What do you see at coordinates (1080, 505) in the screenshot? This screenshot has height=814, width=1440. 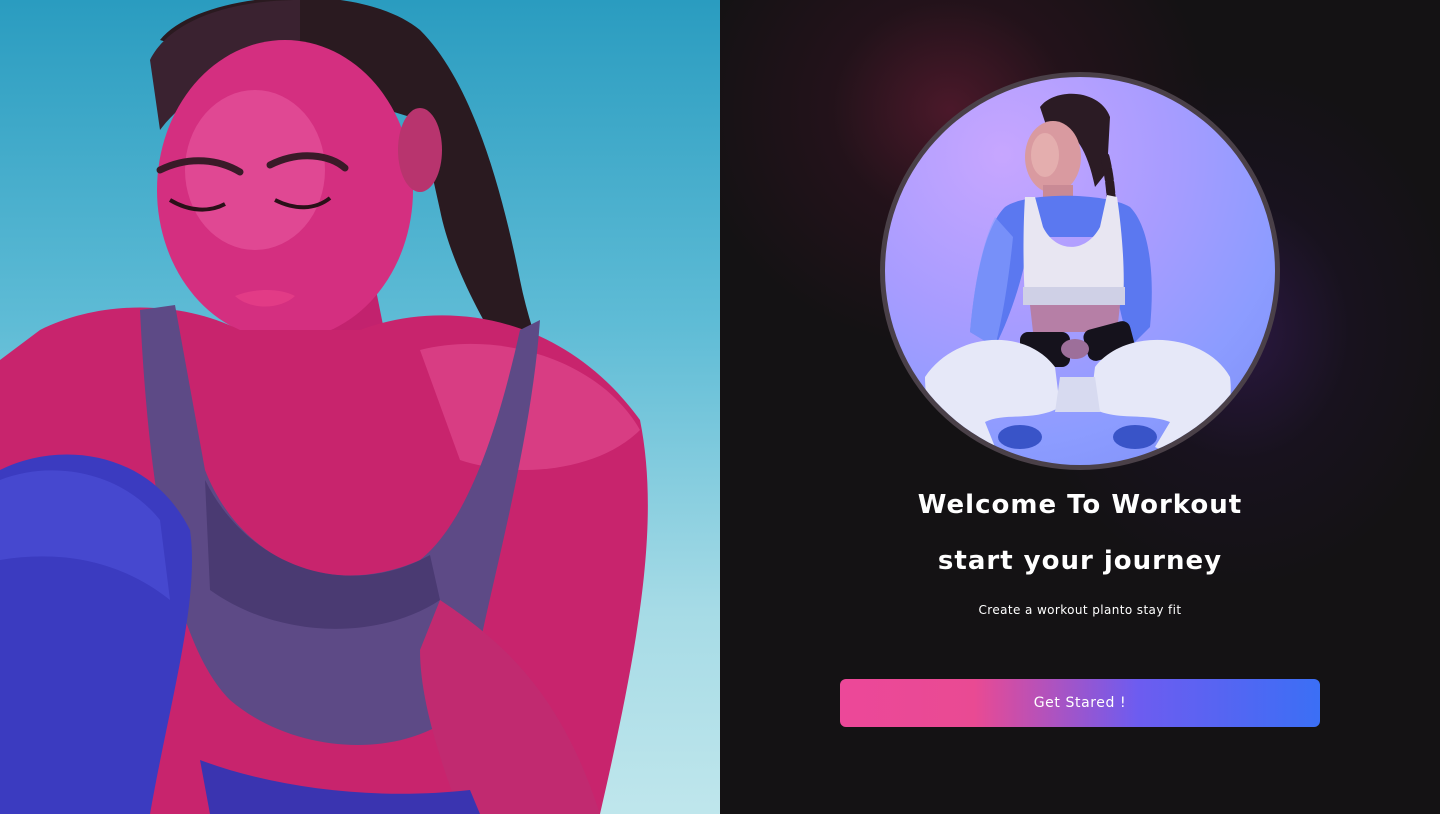 I see `page-title: Welcome To Workout` at bounding box center [1080, 505].